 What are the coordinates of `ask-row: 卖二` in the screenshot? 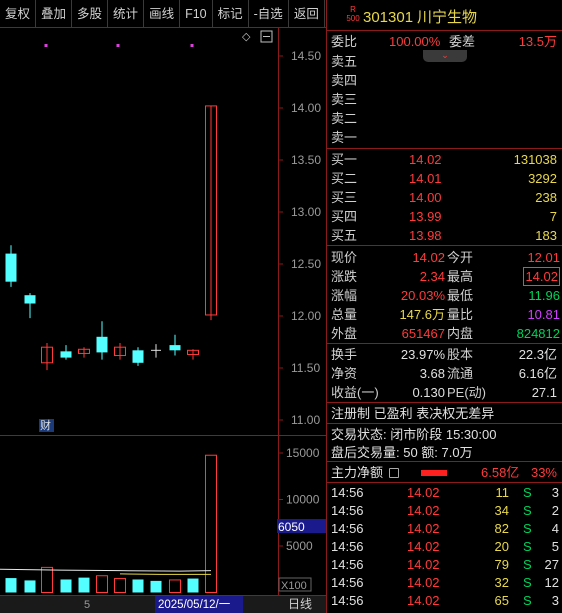 It's located at (444, 118).